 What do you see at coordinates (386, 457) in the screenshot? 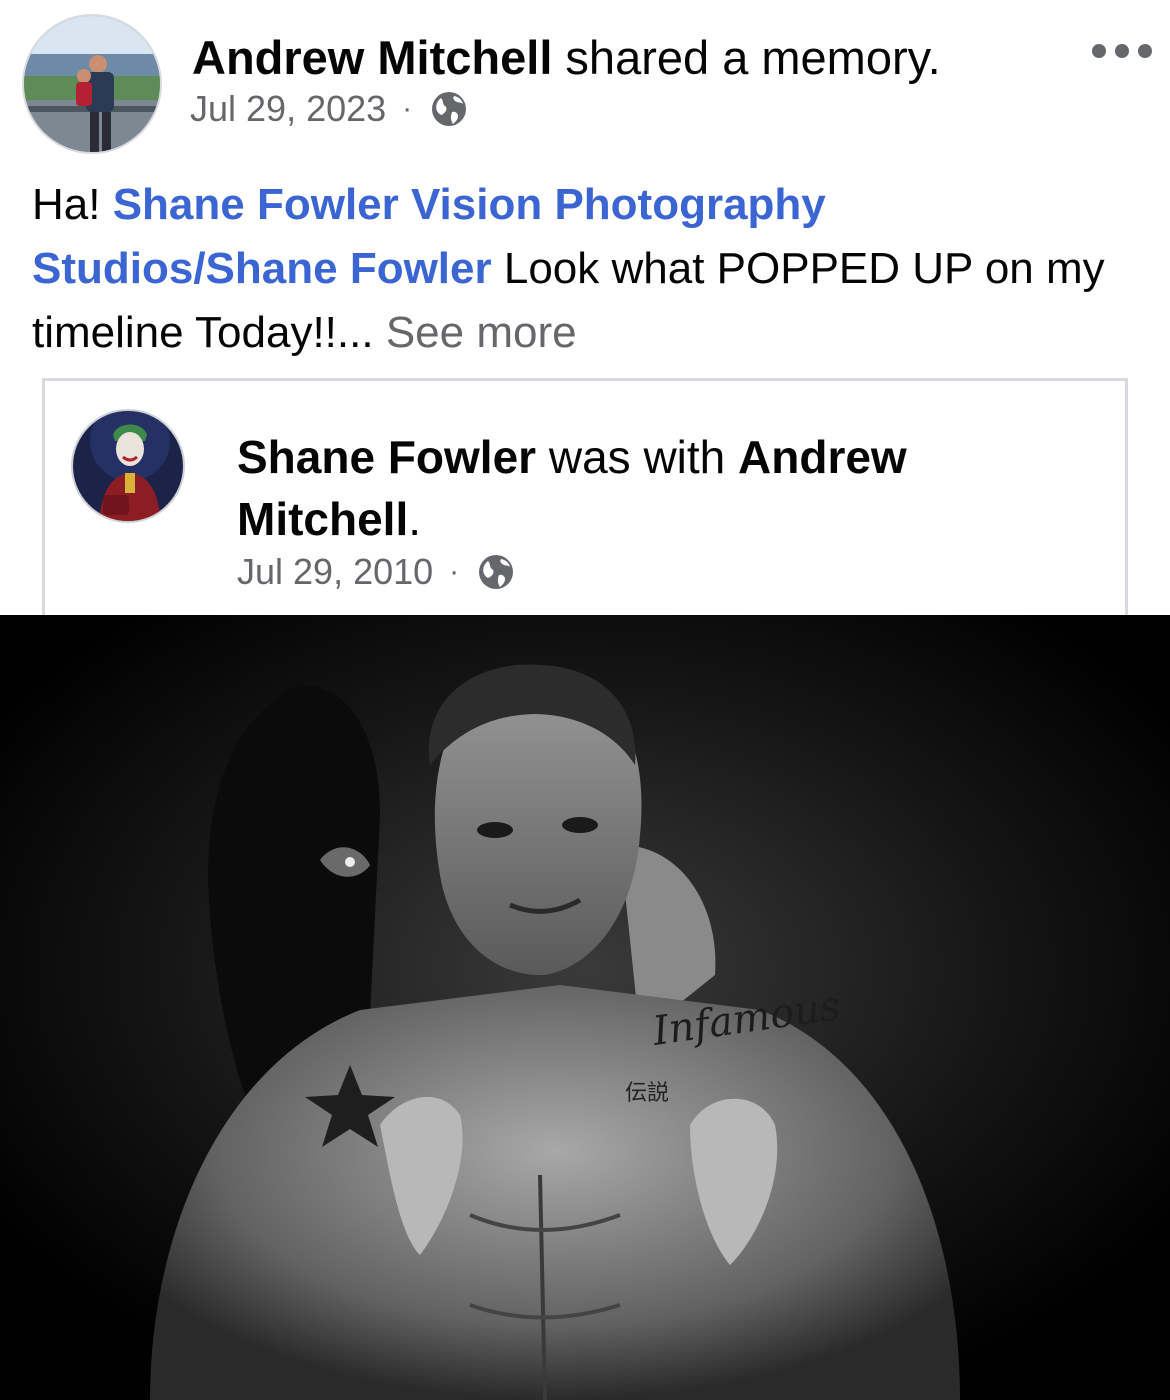
I see `shared-author-name: Shane Fowler` at bounding box center [386, 457].